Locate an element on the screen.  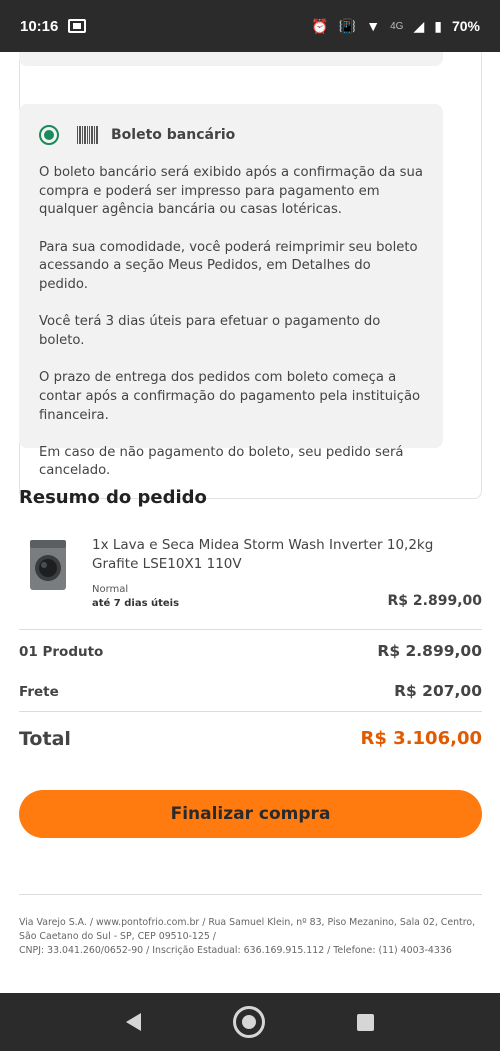
order-summary-title: Resumo do pedido is located at coordinates (113, 497).